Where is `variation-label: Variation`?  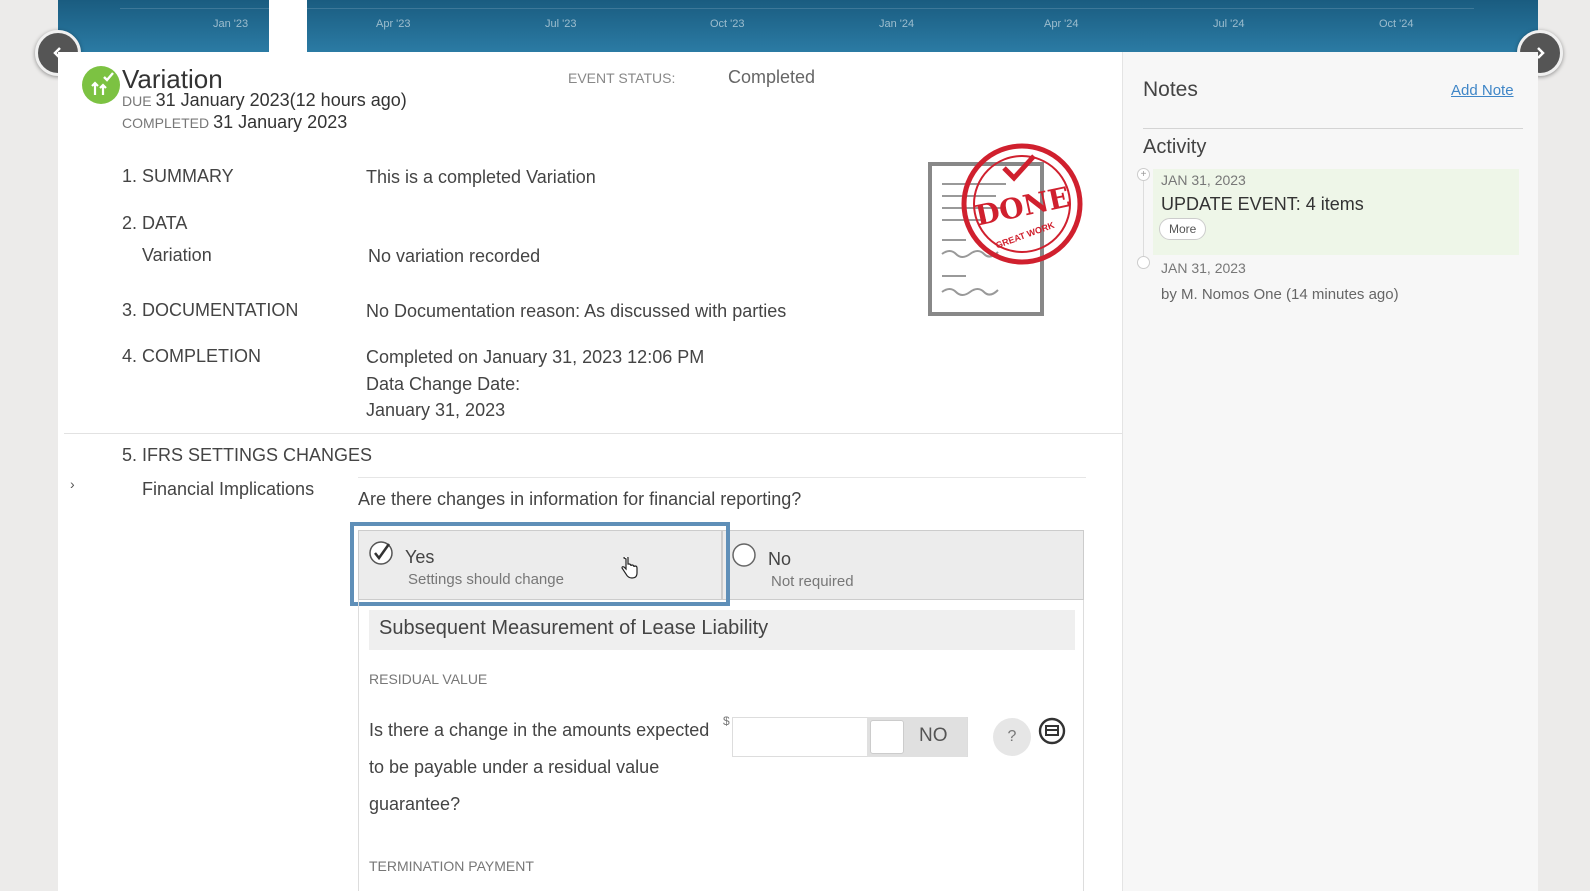
variation-label: Variation is located at coordinates (177, 255).